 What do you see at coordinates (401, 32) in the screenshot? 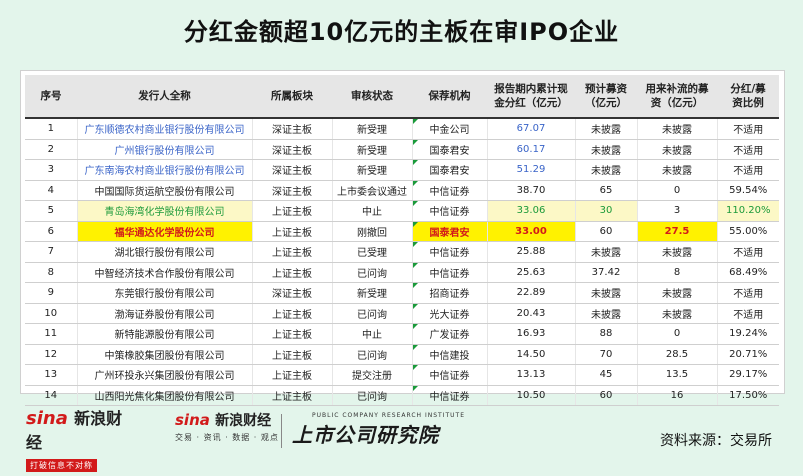
I see `page-title: 分红金额超10亿元的主板在审IPO企业` at bounding box center [401, 32].